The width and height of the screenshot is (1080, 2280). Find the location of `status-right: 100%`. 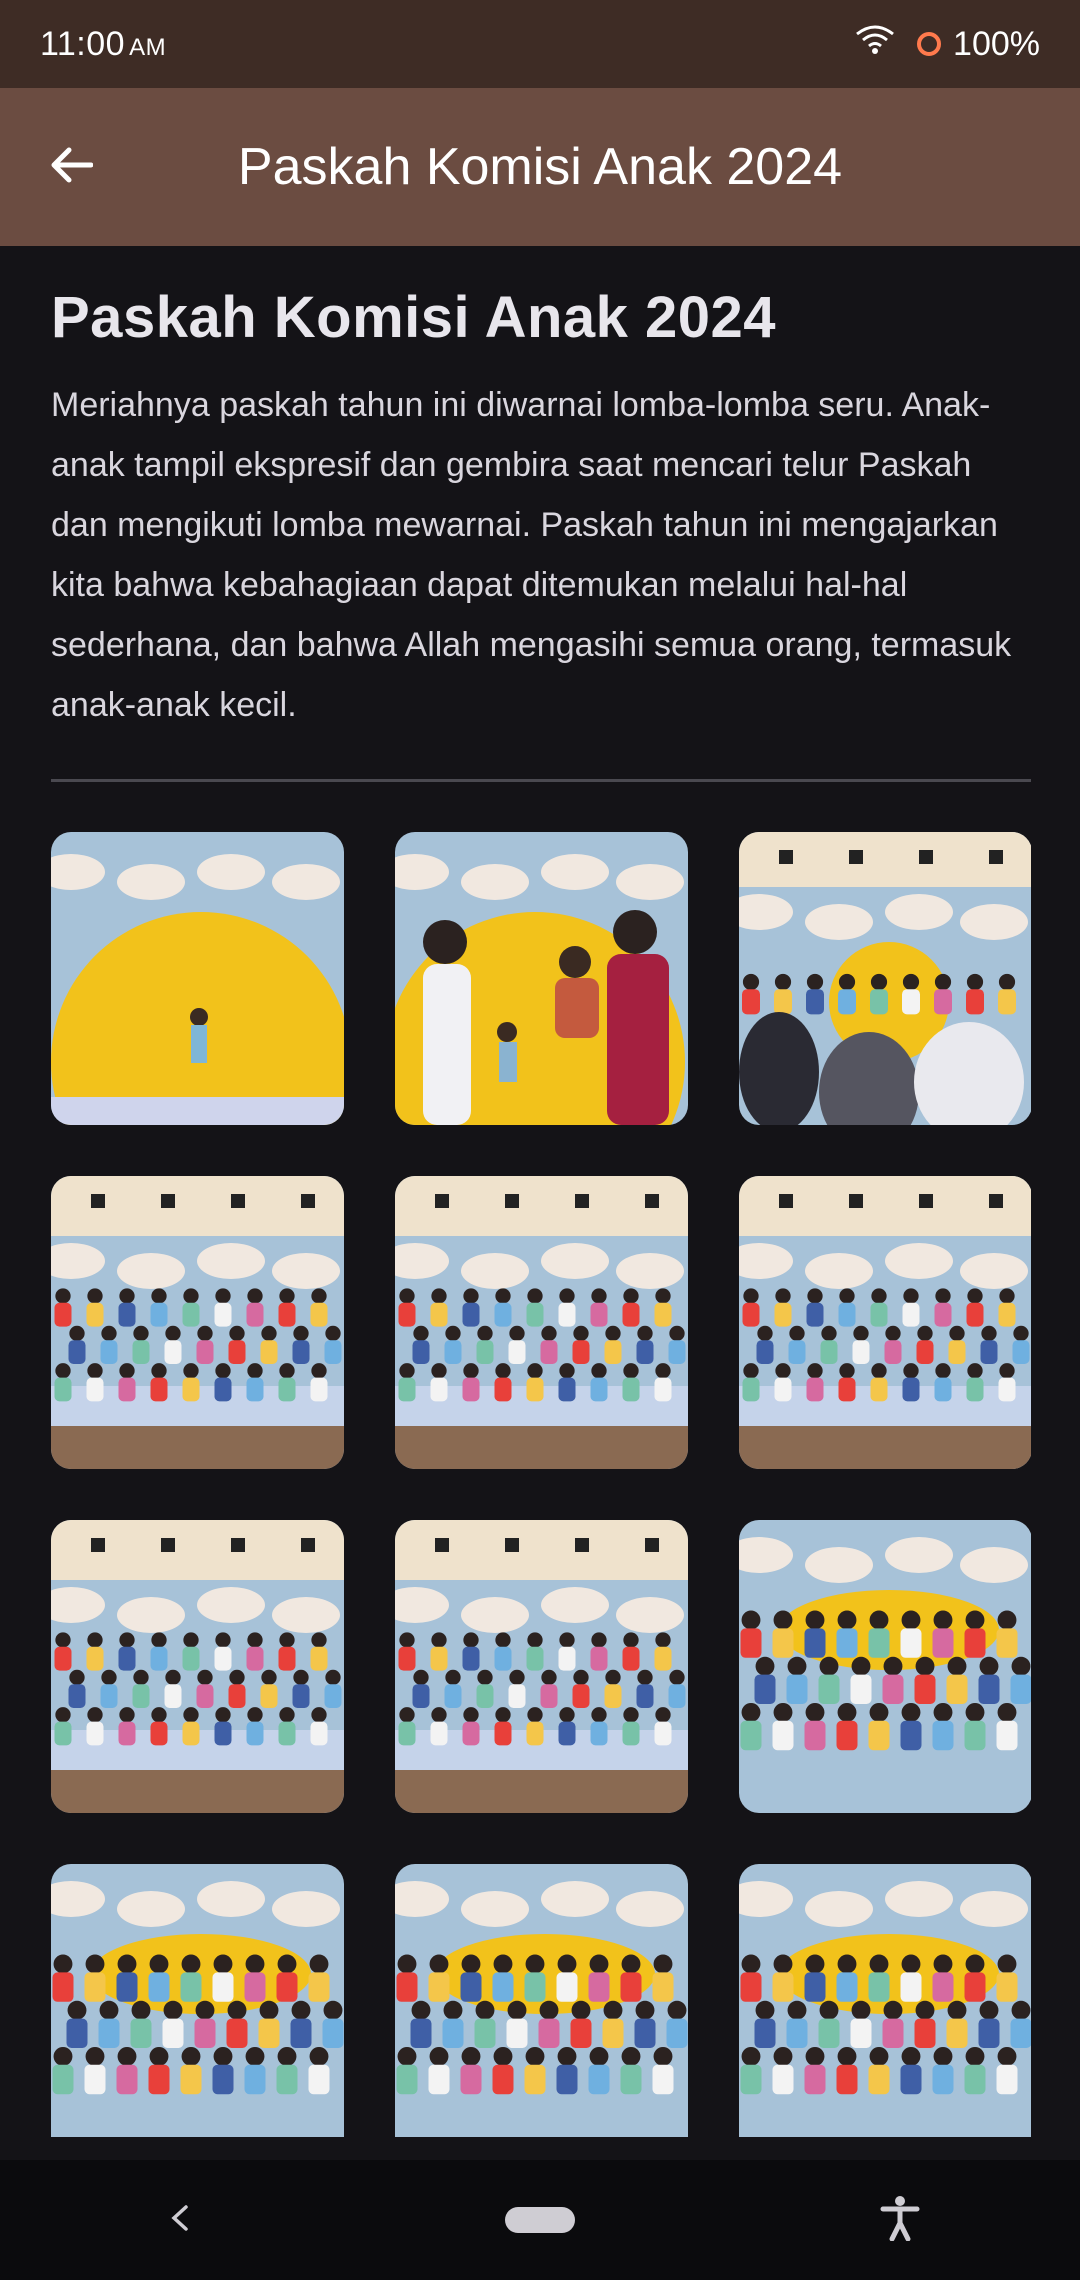

status-right: 100% is located at coordinates (947, 44).